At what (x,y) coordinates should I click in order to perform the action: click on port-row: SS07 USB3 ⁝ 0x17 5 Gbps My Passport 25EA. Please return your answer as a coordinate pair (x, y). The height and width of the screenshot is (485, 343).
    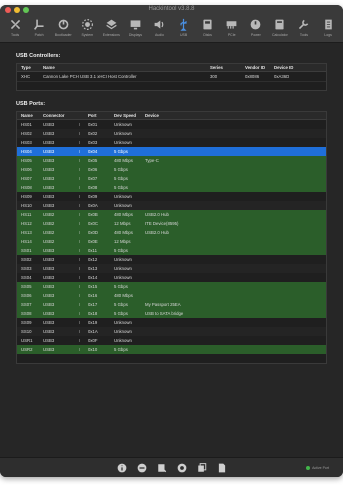
    Looking at the image, I should click on (171, 304).